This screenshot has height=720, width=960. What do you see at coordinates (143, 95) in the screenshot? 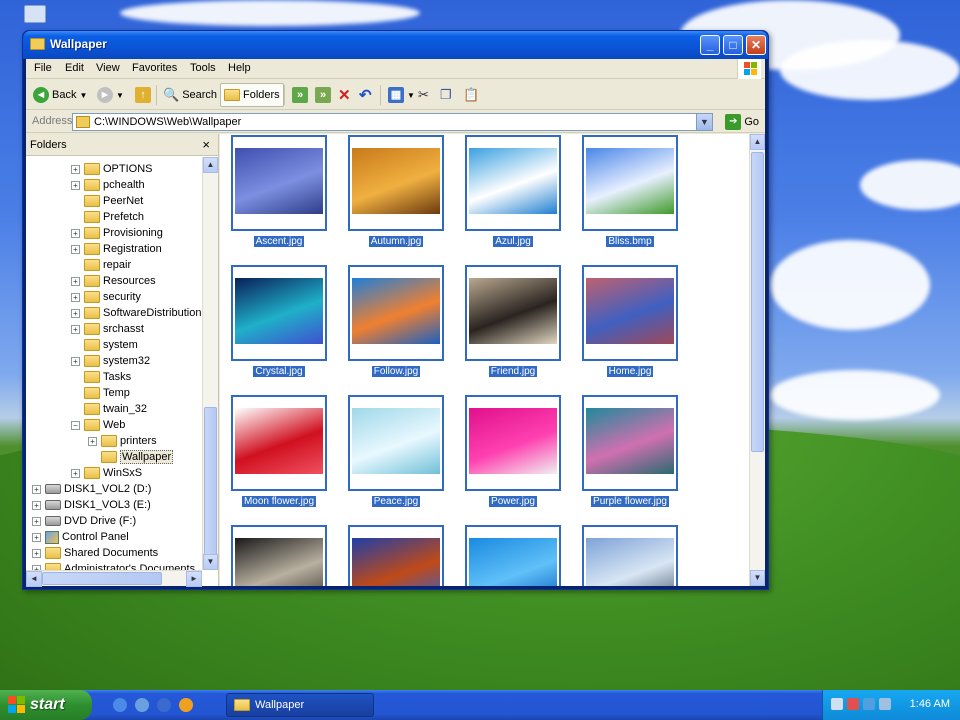
I see `up-folder-button: ↑` at bounding box center [143, 95].